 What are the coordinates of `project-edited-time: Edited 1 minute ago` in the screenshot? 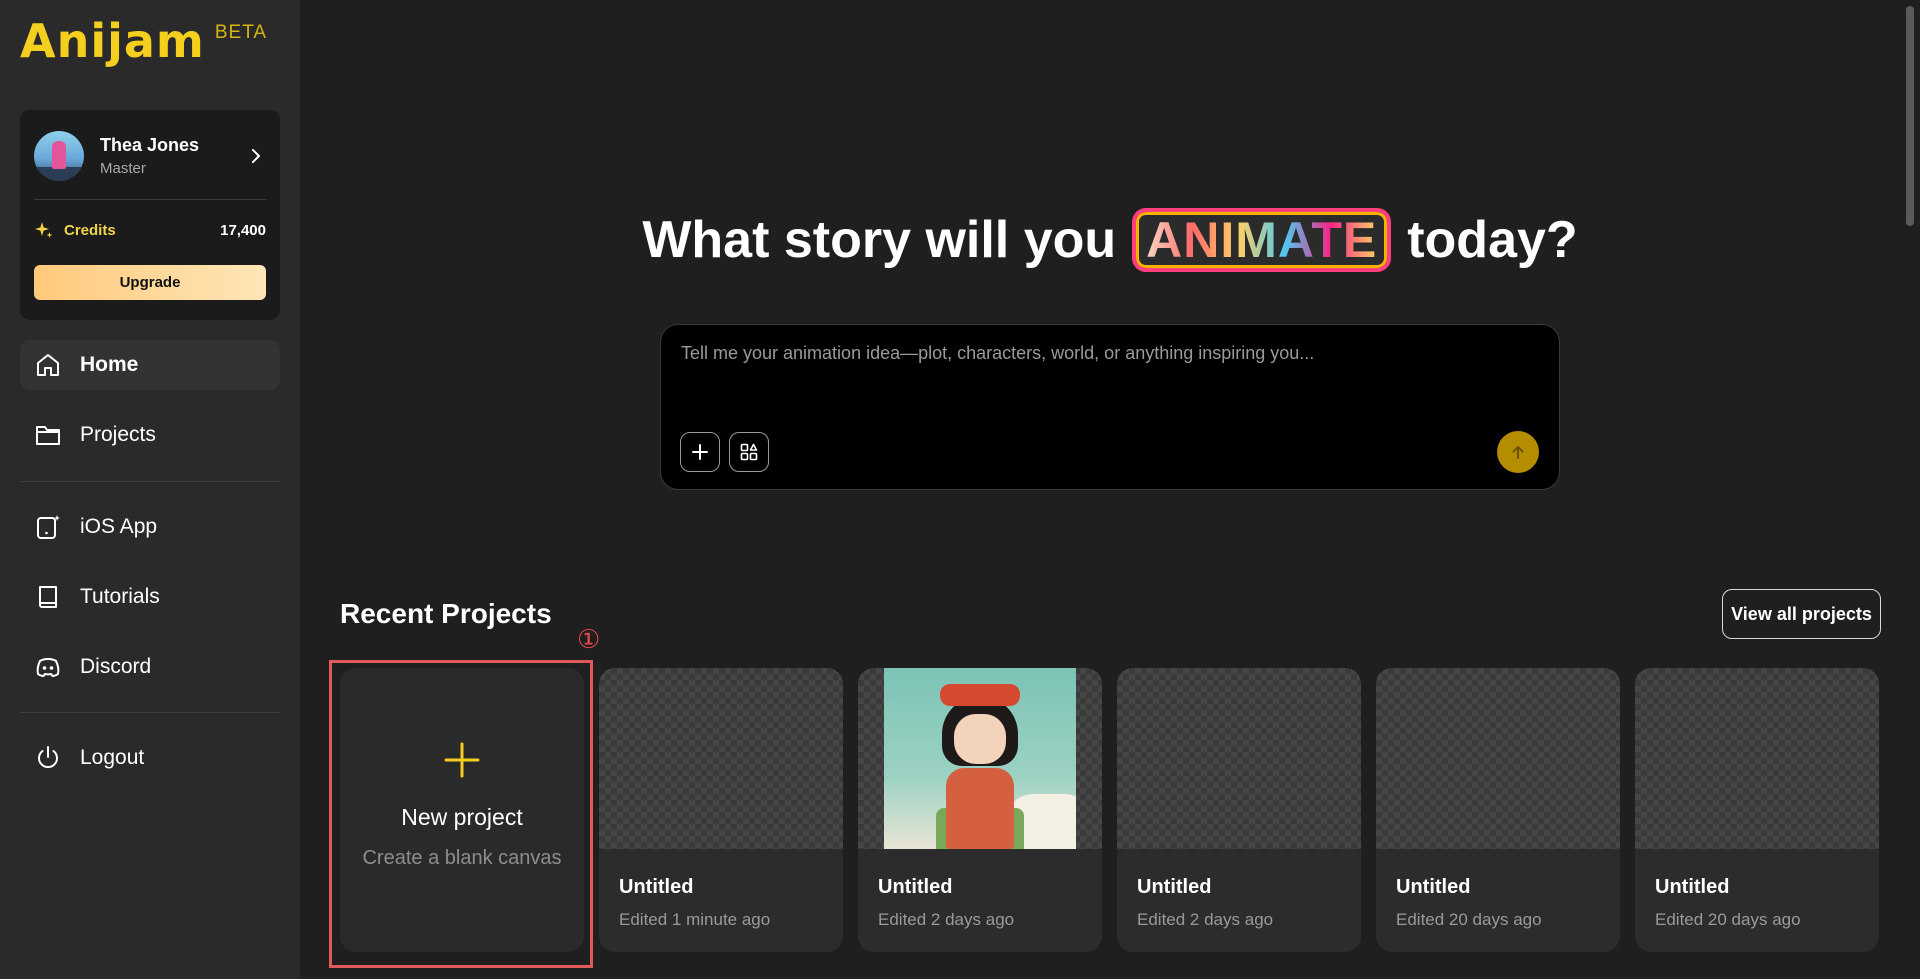 It's located at (695, 919).